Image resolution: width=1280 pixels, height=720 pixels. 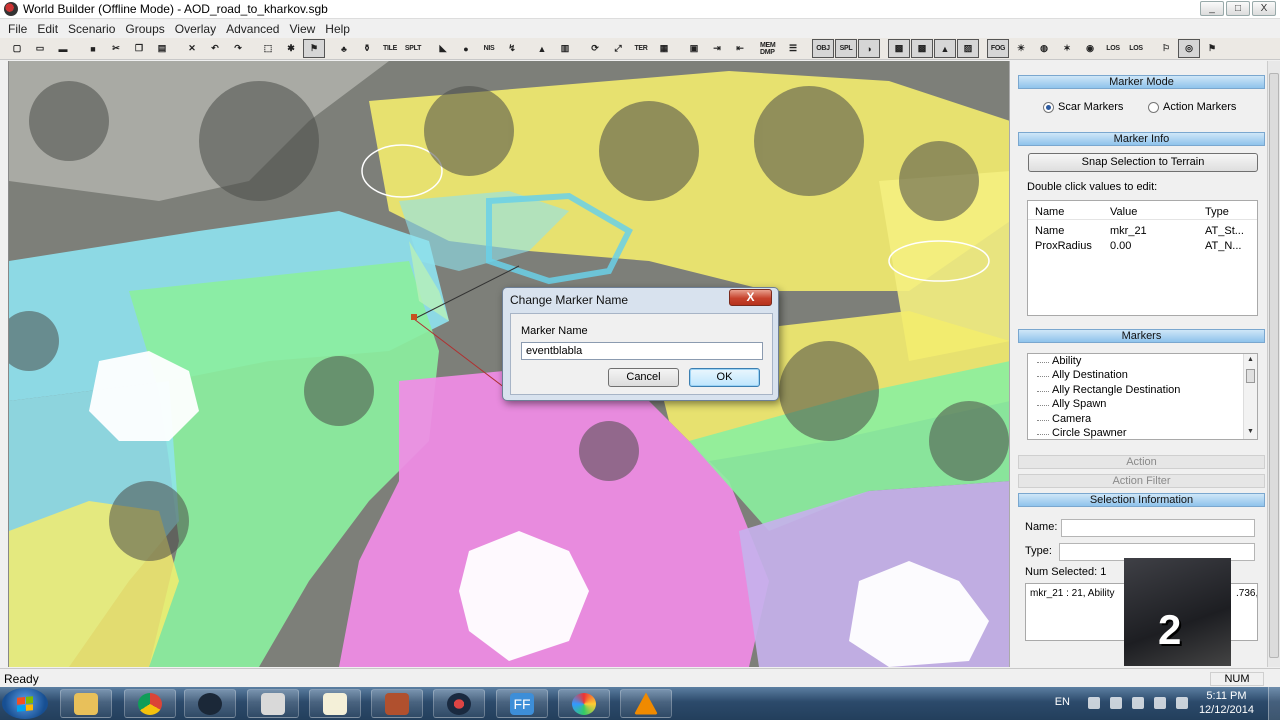 What do you see at coordinates (618, 48) in the screenshot?
I see `move-icon: ⤢` at bounding box center [618, 48].